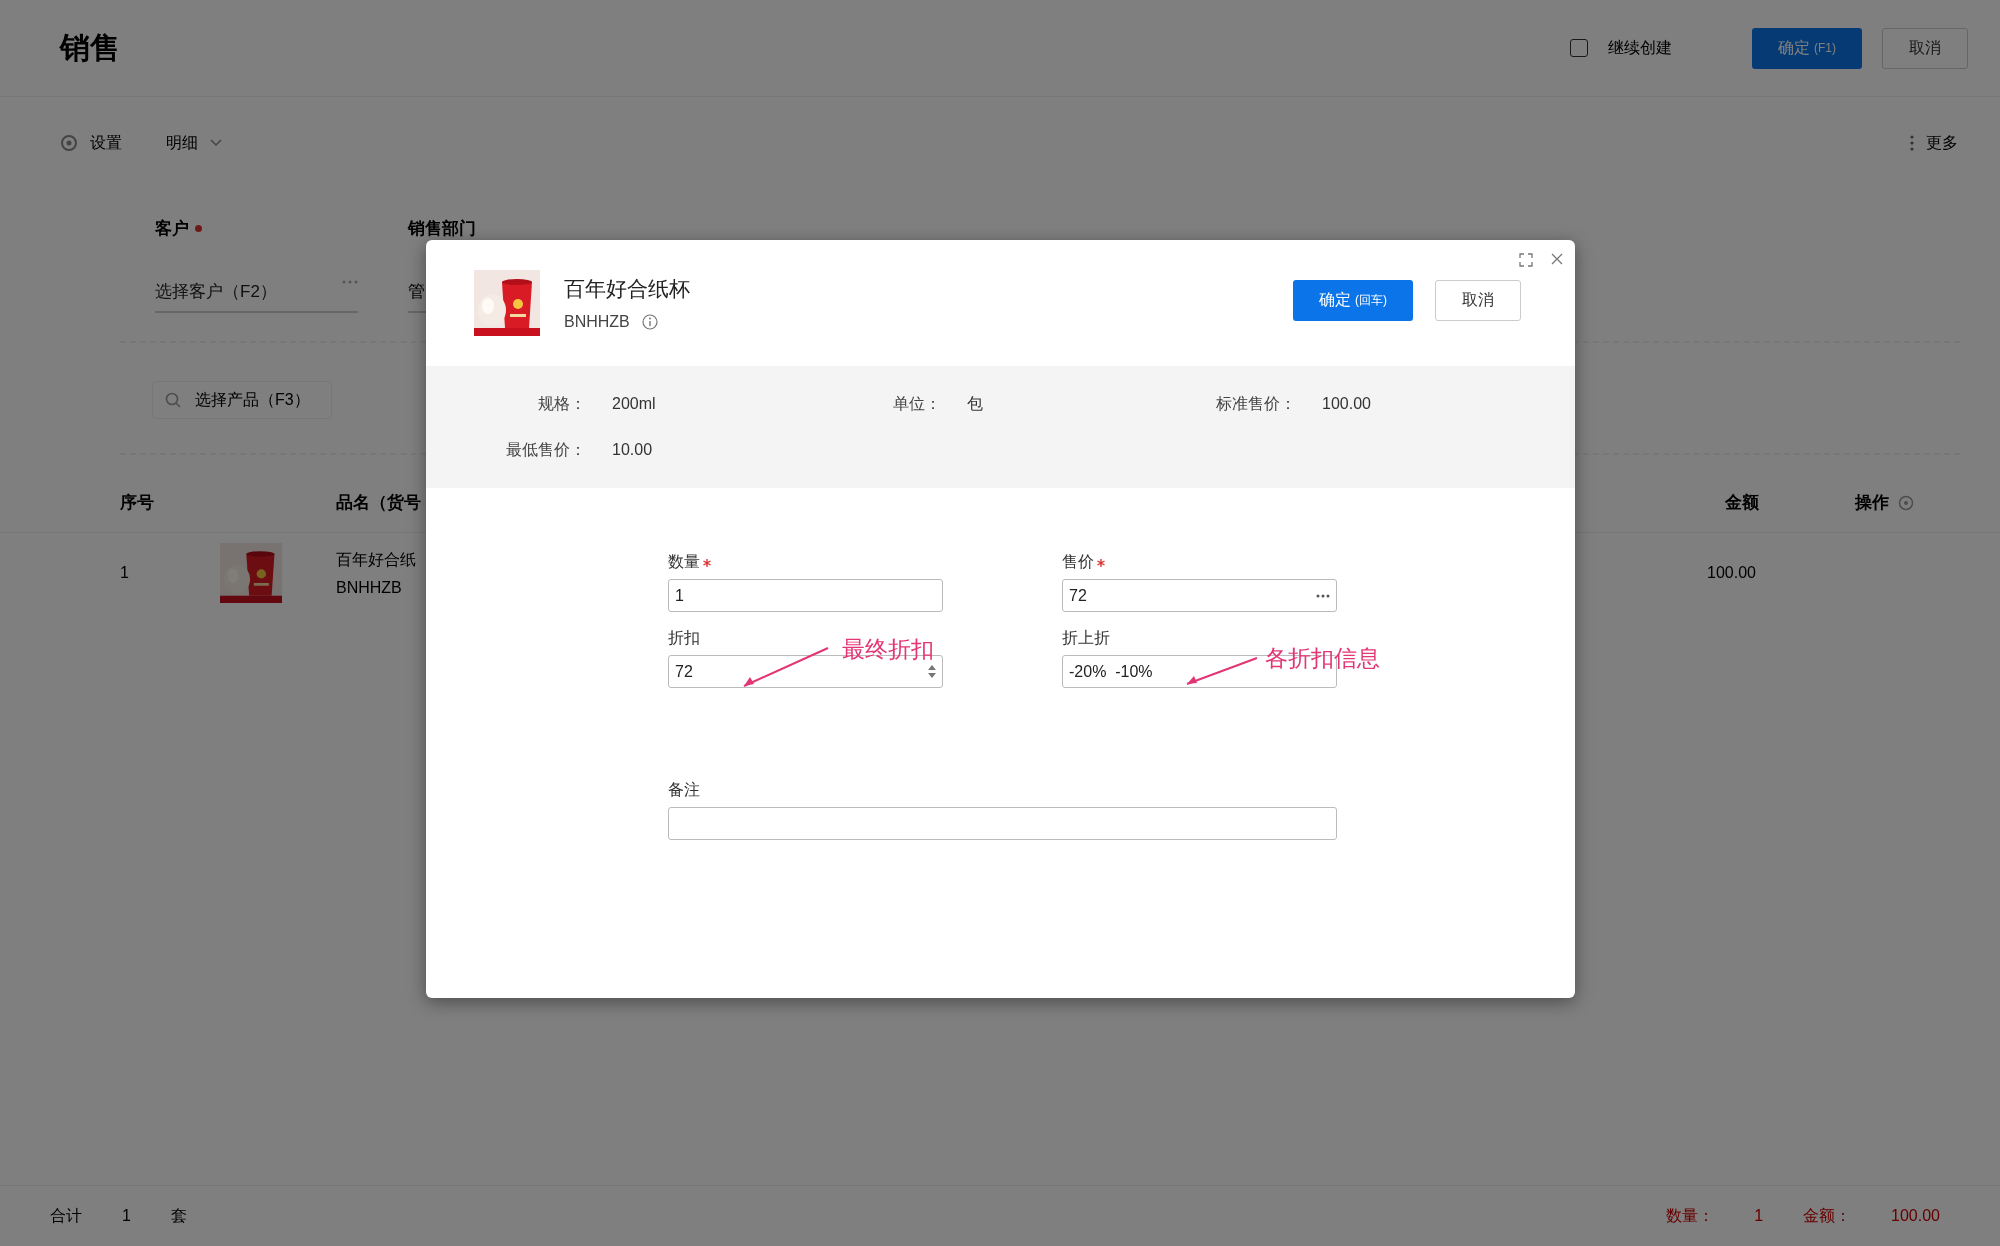 This screenshot has width=2000, height=1246. What do you see at coordinates (627, 289) in the screenshot?
I see `dialog-title: 百年好合纸杯` at bounding box center [627, 289].